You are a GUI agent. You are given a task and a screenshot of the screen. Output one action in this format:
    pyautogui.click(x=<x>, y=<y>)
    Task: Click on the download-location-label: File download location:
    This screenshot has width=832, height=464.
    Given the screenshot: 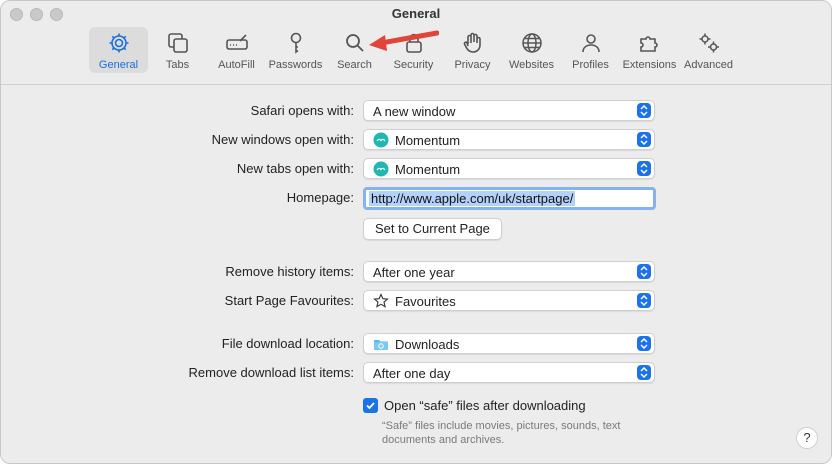 What is the action you would take?
    pyautogui.click(x=287, y=343)
    